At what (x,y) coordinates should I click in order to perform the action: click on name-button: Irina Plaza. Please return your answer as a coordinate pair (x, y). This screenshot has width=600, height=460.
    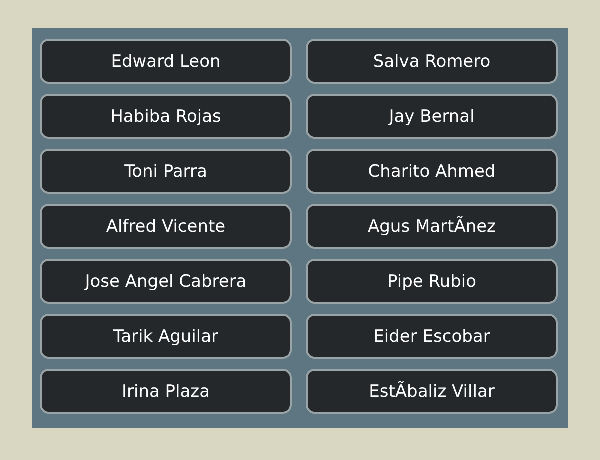
    Looking at the image, I should click on (166, 391).